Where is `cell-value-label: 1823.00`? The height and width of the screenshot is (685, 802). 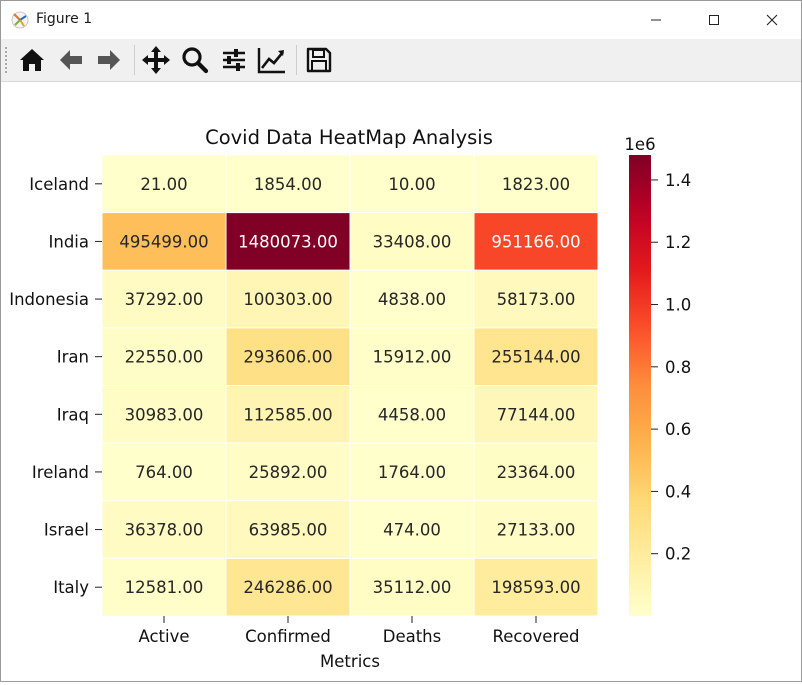 cell-value-label: 1823.00 is located at coordinates (536, 184).